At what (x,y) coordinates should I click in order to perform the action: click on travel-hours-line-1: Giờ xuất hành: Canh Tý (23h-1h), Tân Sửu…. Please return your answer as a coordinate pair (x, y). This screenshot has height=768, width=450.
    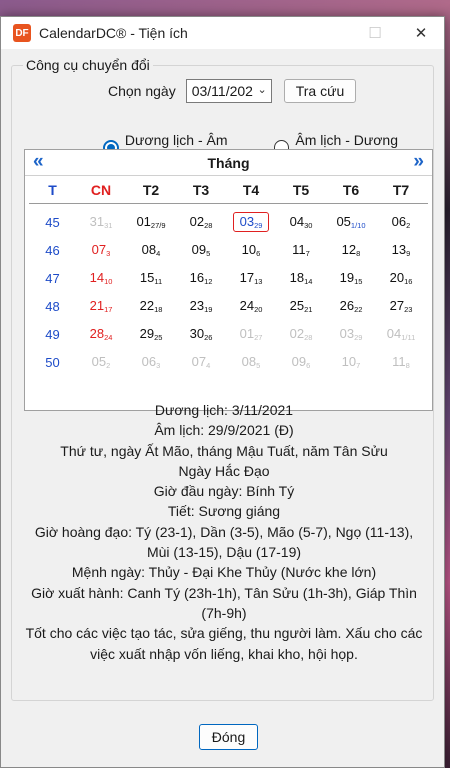
    Looking at the image, I should click on (224, 592).